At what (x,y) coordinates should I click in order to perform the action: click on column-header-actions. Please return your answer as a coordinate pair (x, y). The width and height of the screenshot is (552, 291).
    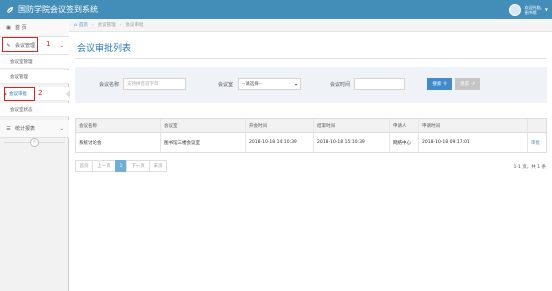
    Looking at the image, I should click on (537, 125).